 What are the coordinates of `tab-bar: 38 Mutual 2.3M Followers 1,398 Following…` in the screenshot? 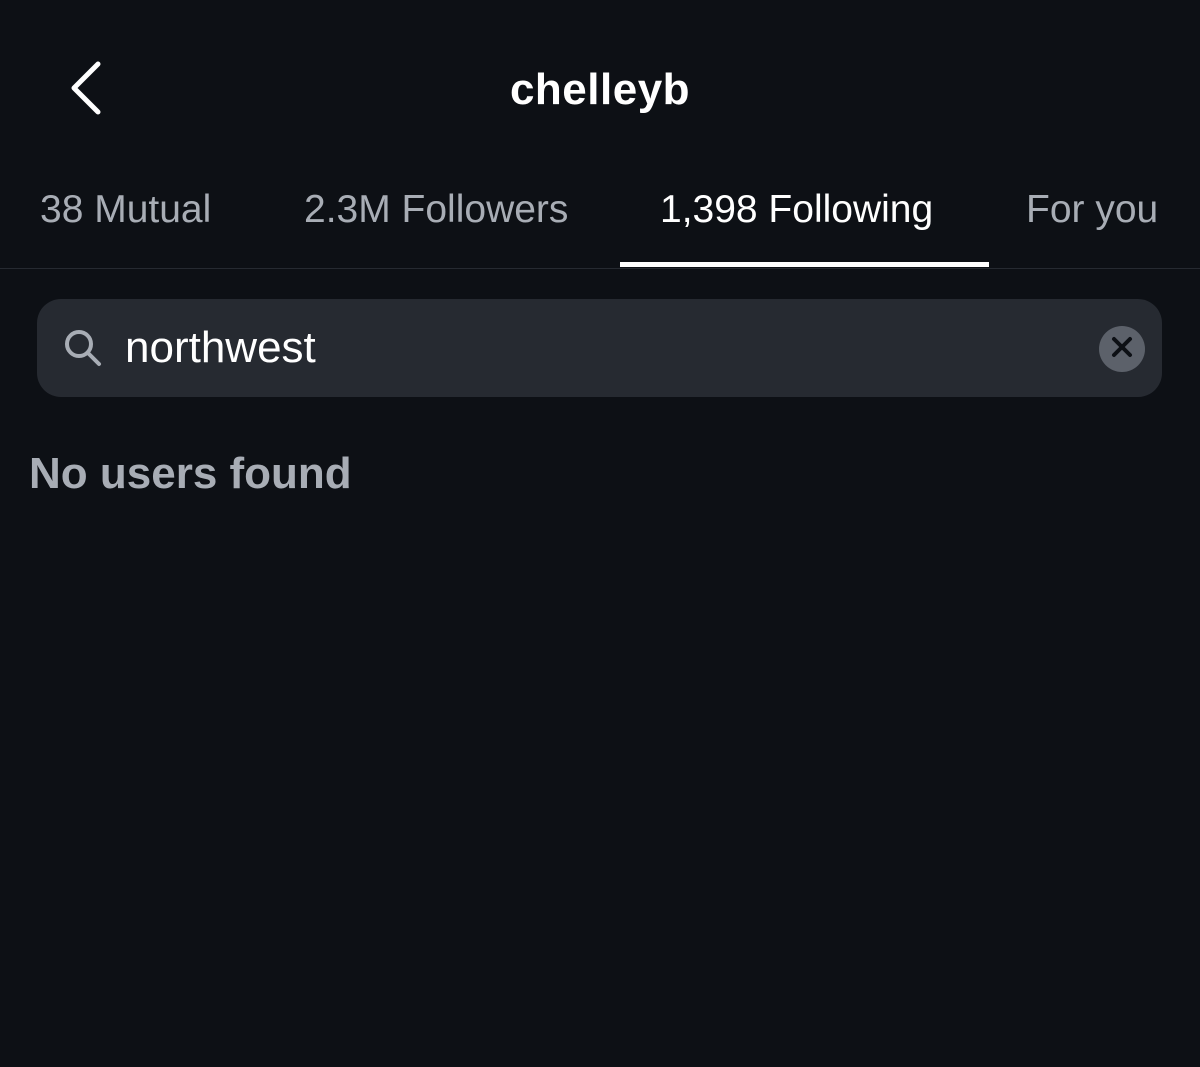 It's located at (600, 219).